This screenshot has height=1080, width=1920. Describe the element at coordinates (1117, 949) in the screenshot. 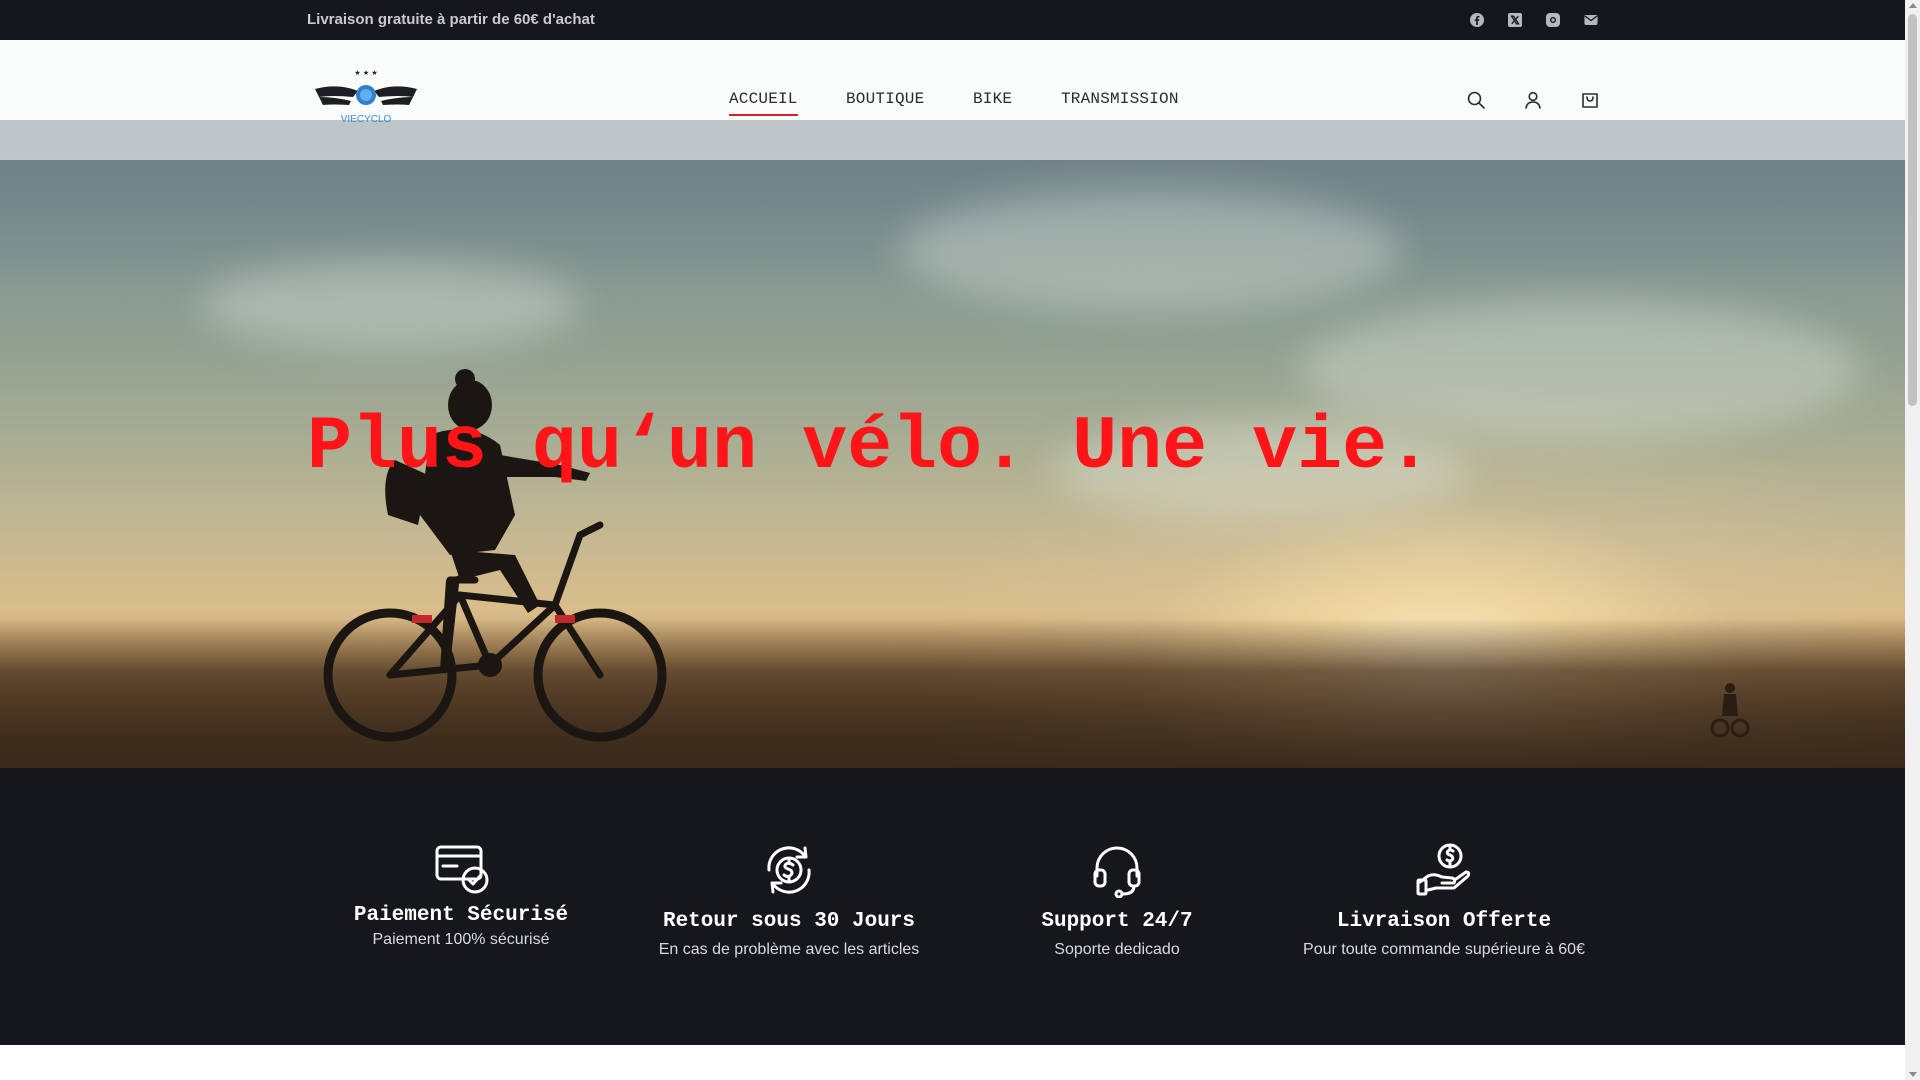

I see `feature-text: Soporte dedicado` at that location.